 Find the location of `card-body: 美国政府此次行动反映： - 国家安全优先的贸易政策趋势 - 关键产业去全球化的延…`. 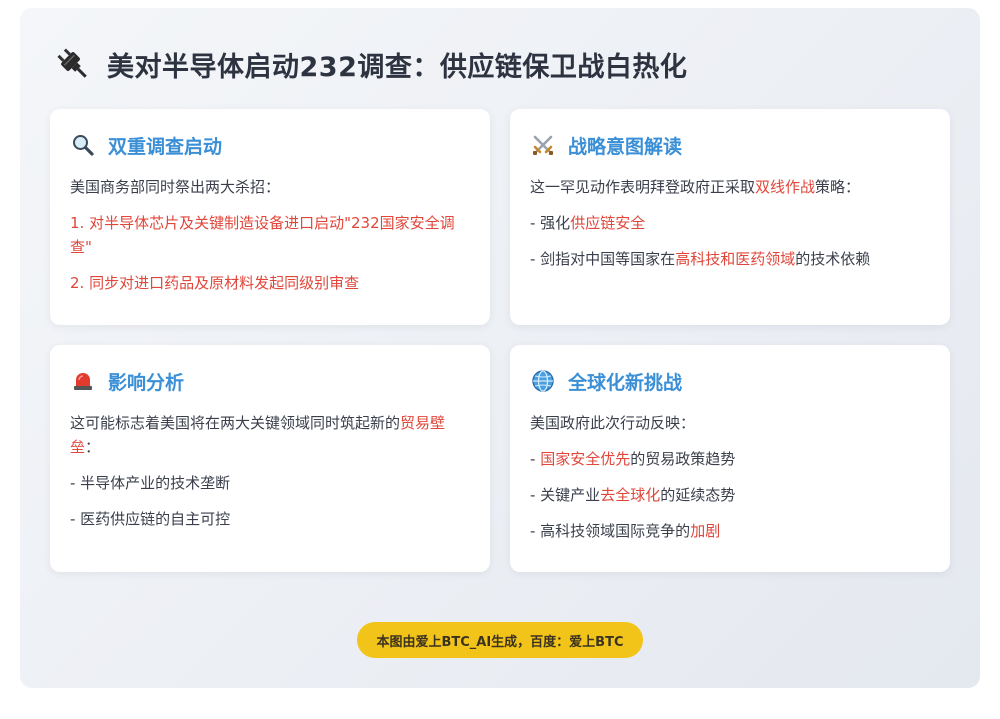

card-body: 美国政府此次行动反映： - 国家安全优先的贸易政策趋势 - 关键产业去全球化的延… is located at coordinates (730, 483).